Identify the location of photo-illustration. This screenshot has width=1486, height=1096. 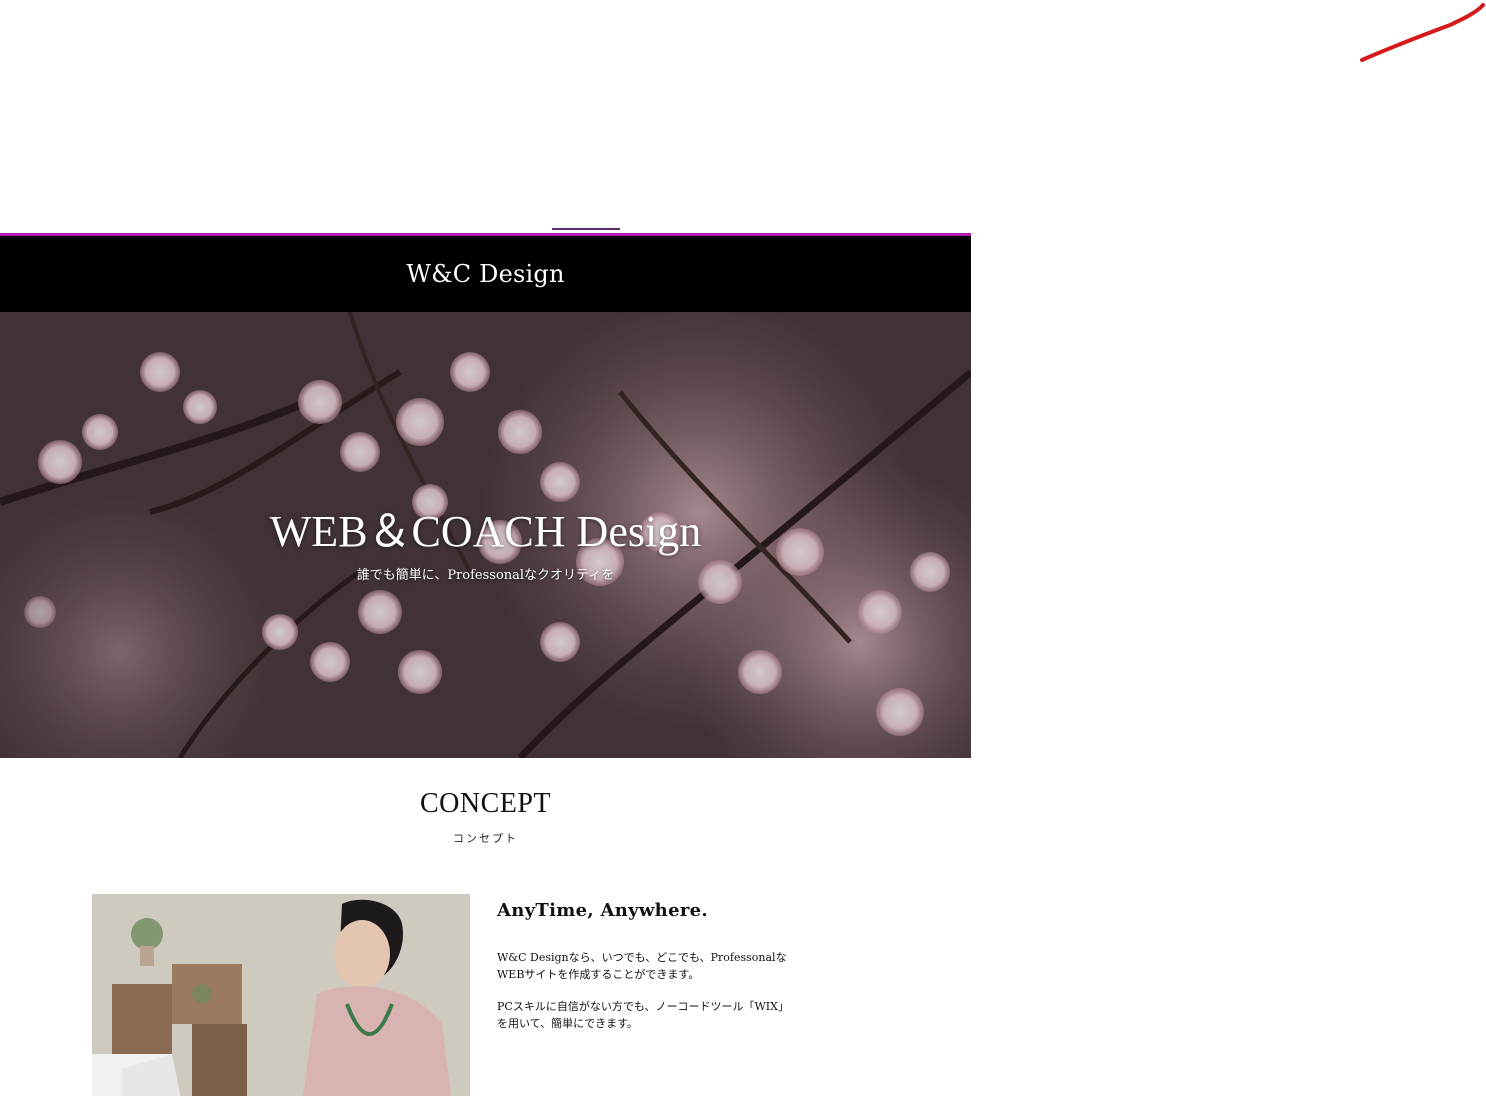
(281, 995).